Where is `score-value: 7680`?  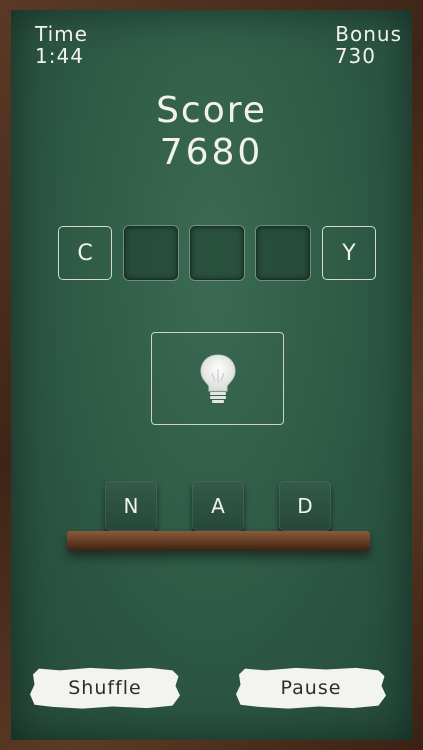 score-value: 7680 is located at coordinates (211, 152).